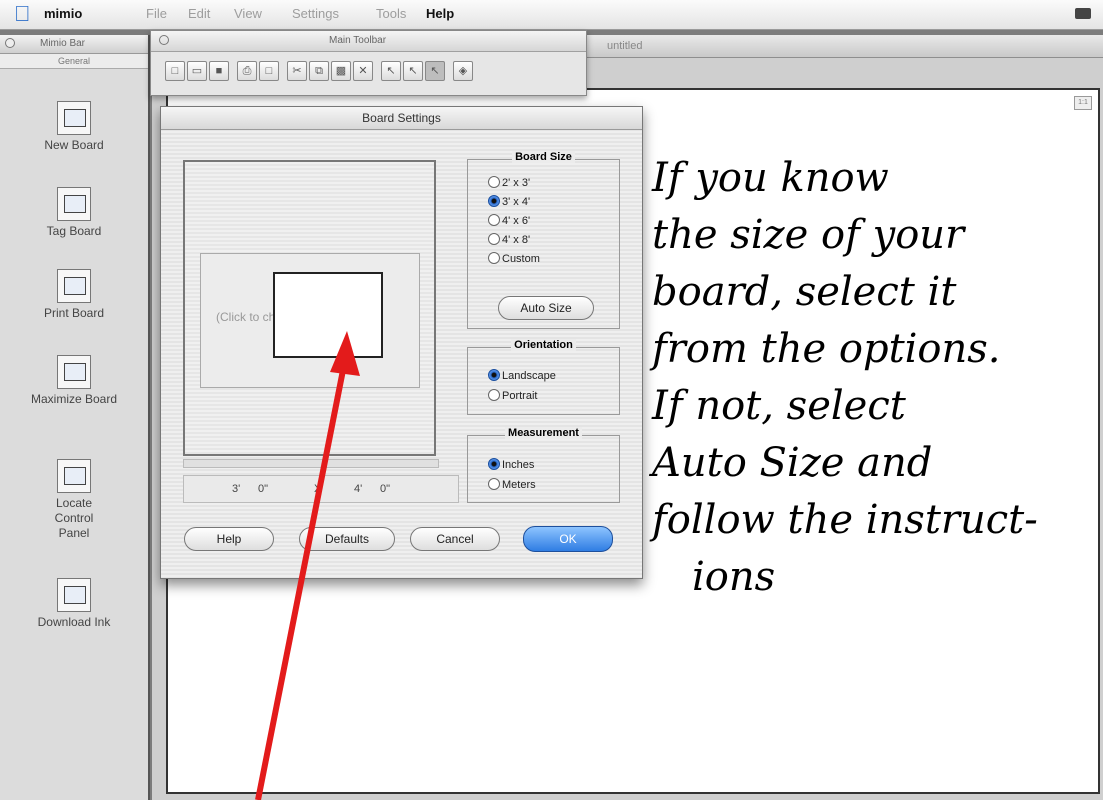  I want to click on menu-tools: Tools, so click(391, 13).